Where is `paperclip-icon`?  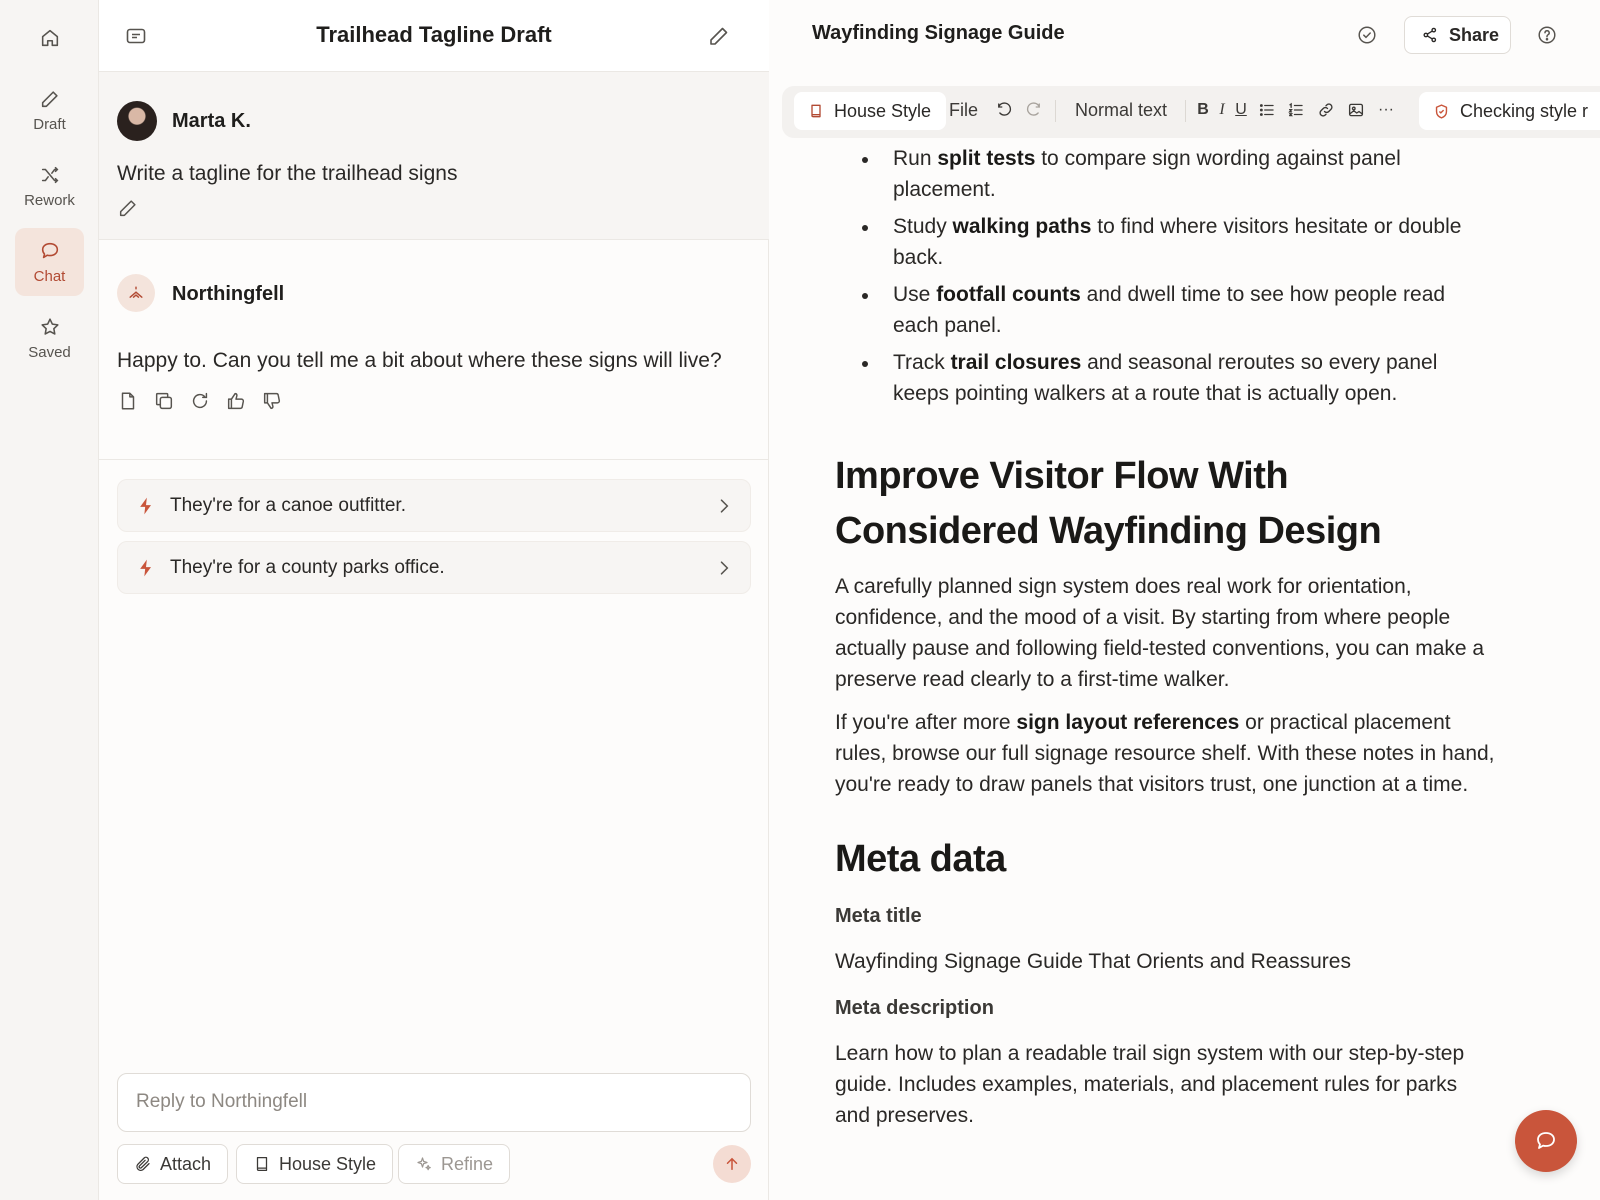
paperclip-icon is located at coordinates (143, 1163).